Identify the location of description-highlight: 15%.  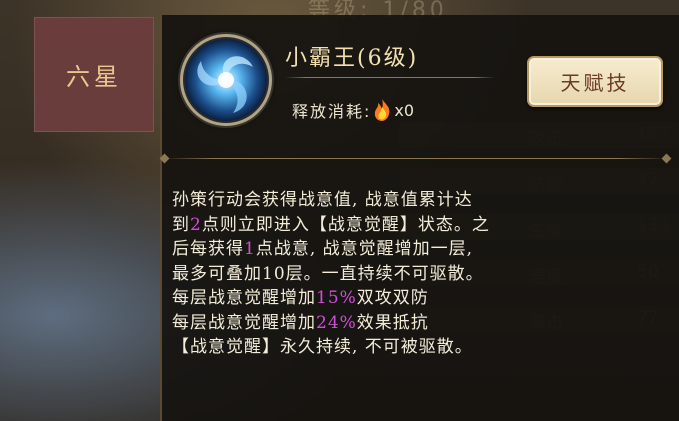
(336, 298).